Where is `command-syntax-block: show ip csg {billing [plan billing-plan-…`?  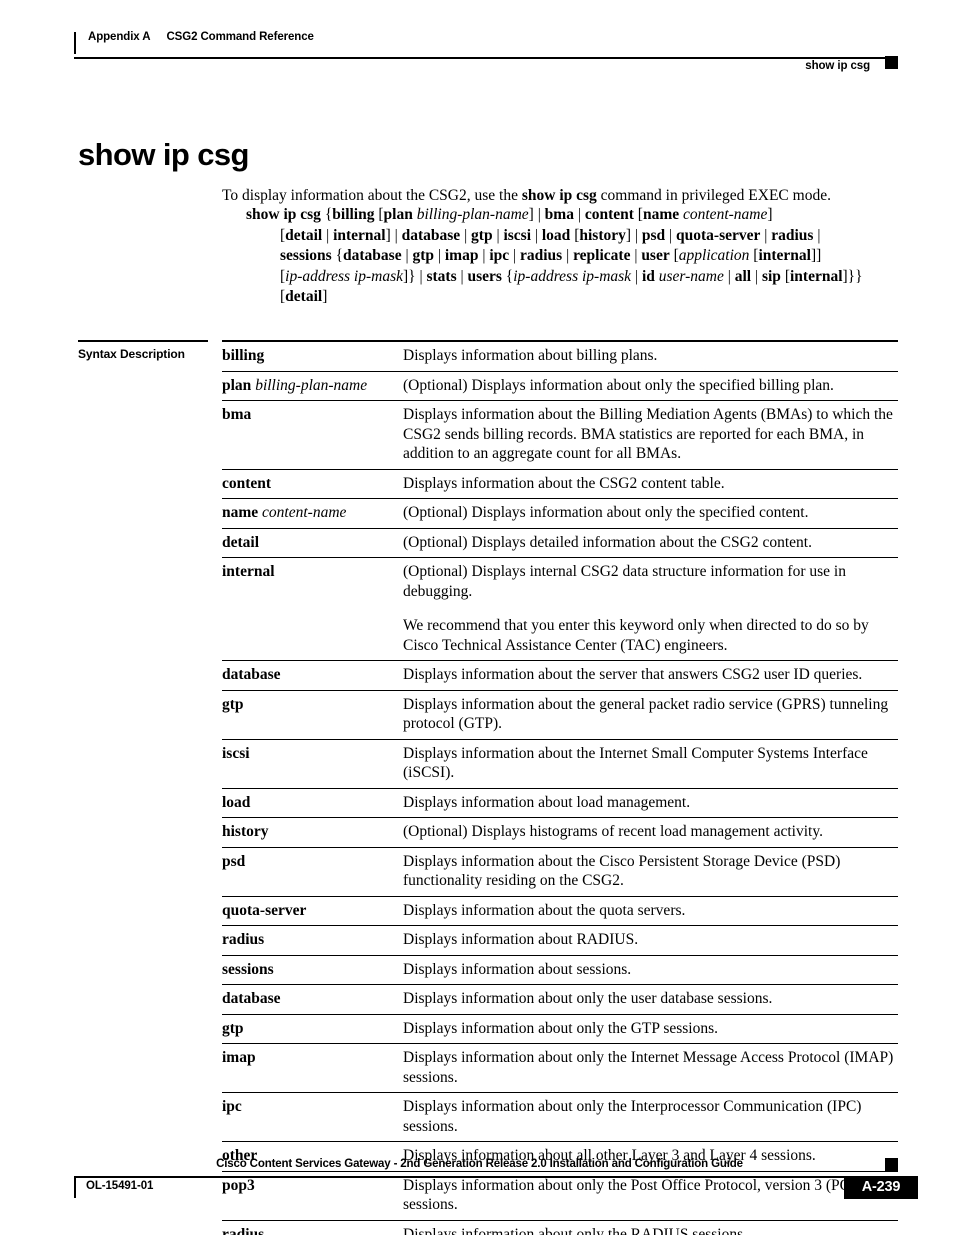 command-syntax-block: show ip csg {billing [plan billing-plan-… is located at coordinates (576, 256).